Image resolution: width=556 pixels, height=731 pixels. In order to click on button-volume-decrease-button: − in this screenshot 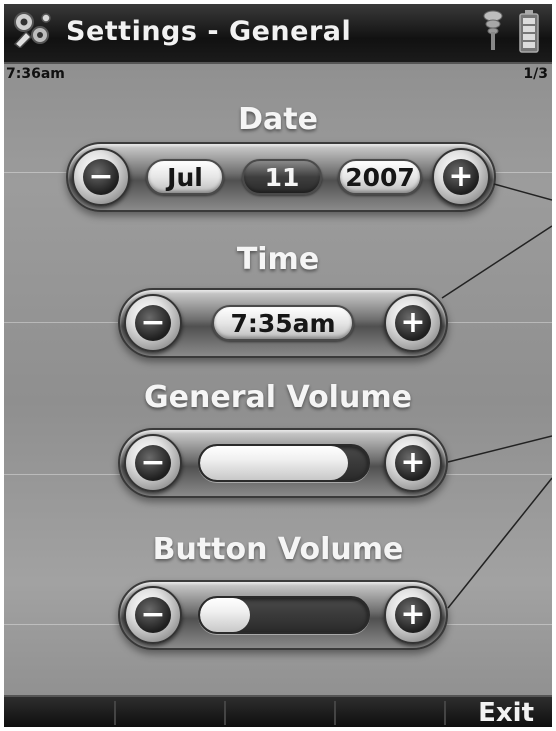, I will do `click(153, 615)`.